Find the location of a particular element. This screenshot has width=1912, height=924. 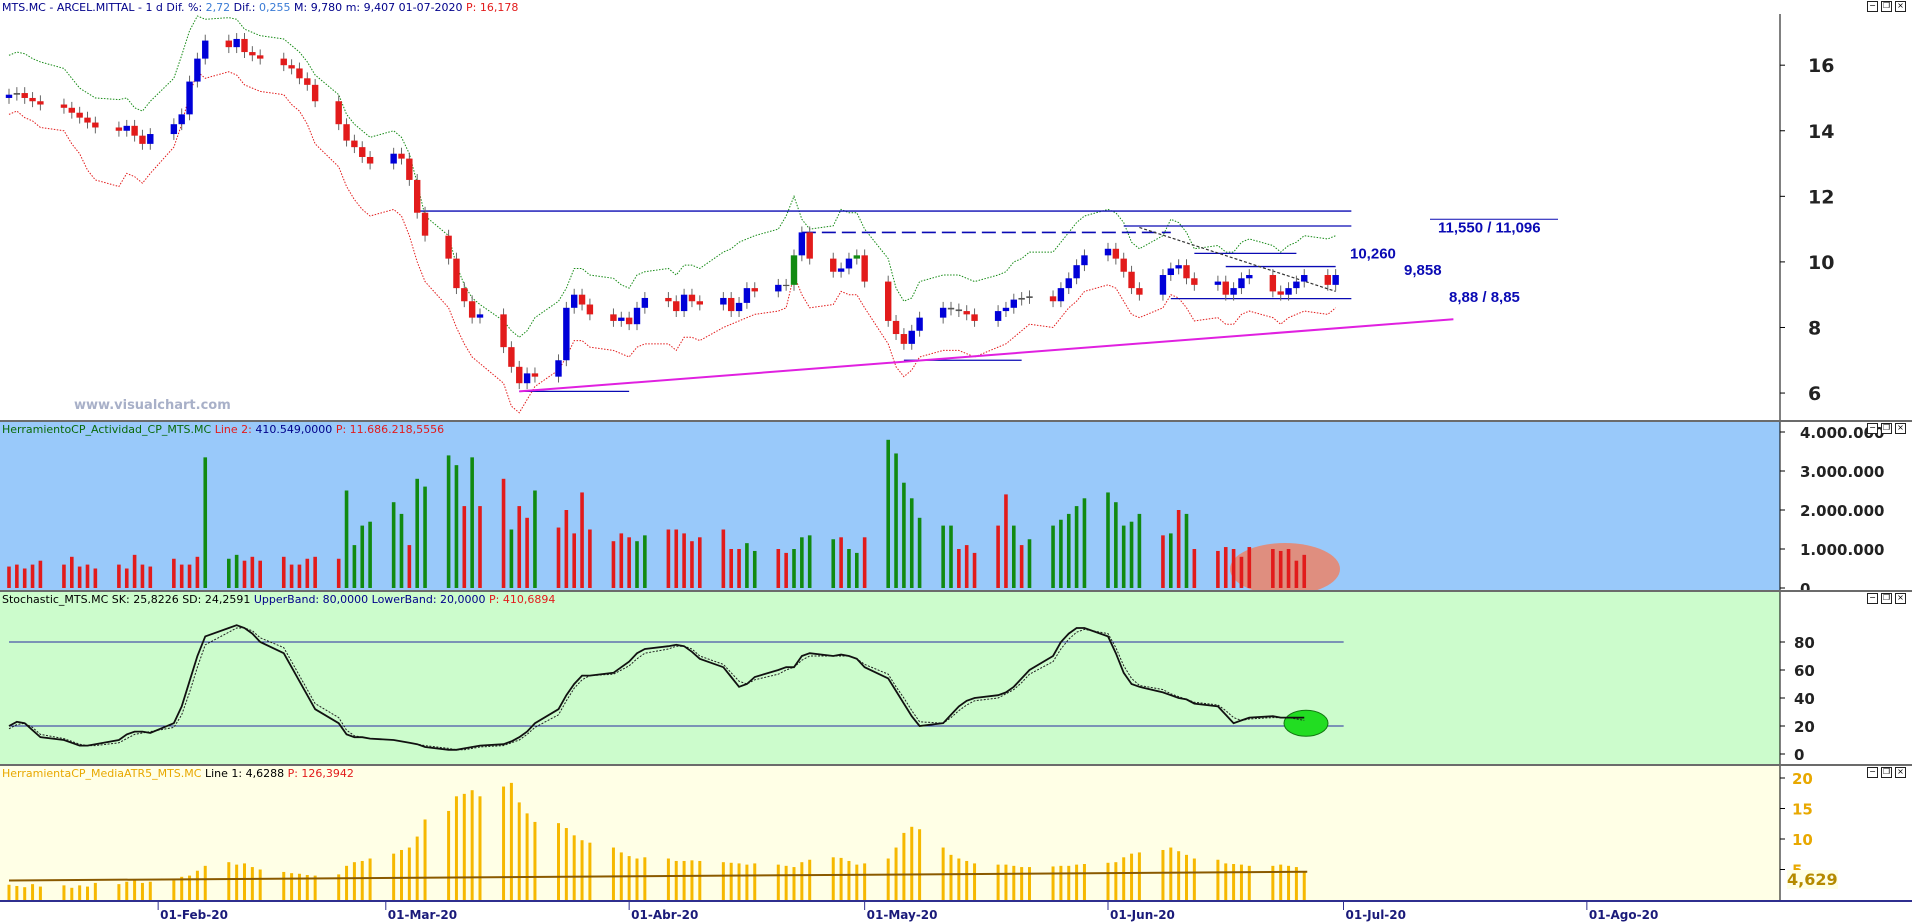

atr-average-line is located at coordinates (658, 876).